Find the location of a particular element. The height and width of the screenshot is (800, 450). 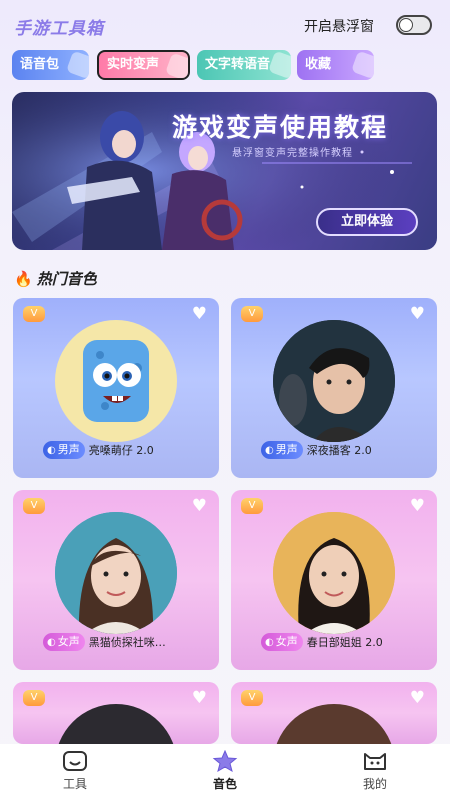

realtime-icon is located at coordinates (176, 65).